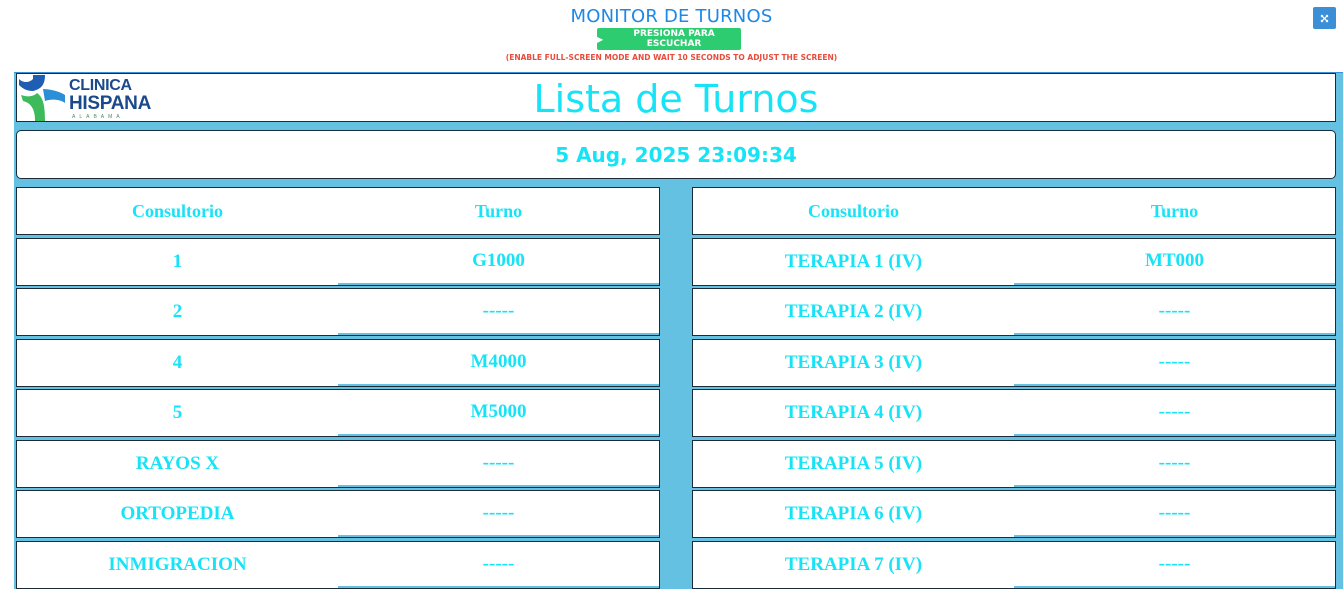  What do you see at coordinates (853, 261) in the screenshot?
I see `room-cell: TERAPIA 1 (IV)` at bounding box center [853, 261].